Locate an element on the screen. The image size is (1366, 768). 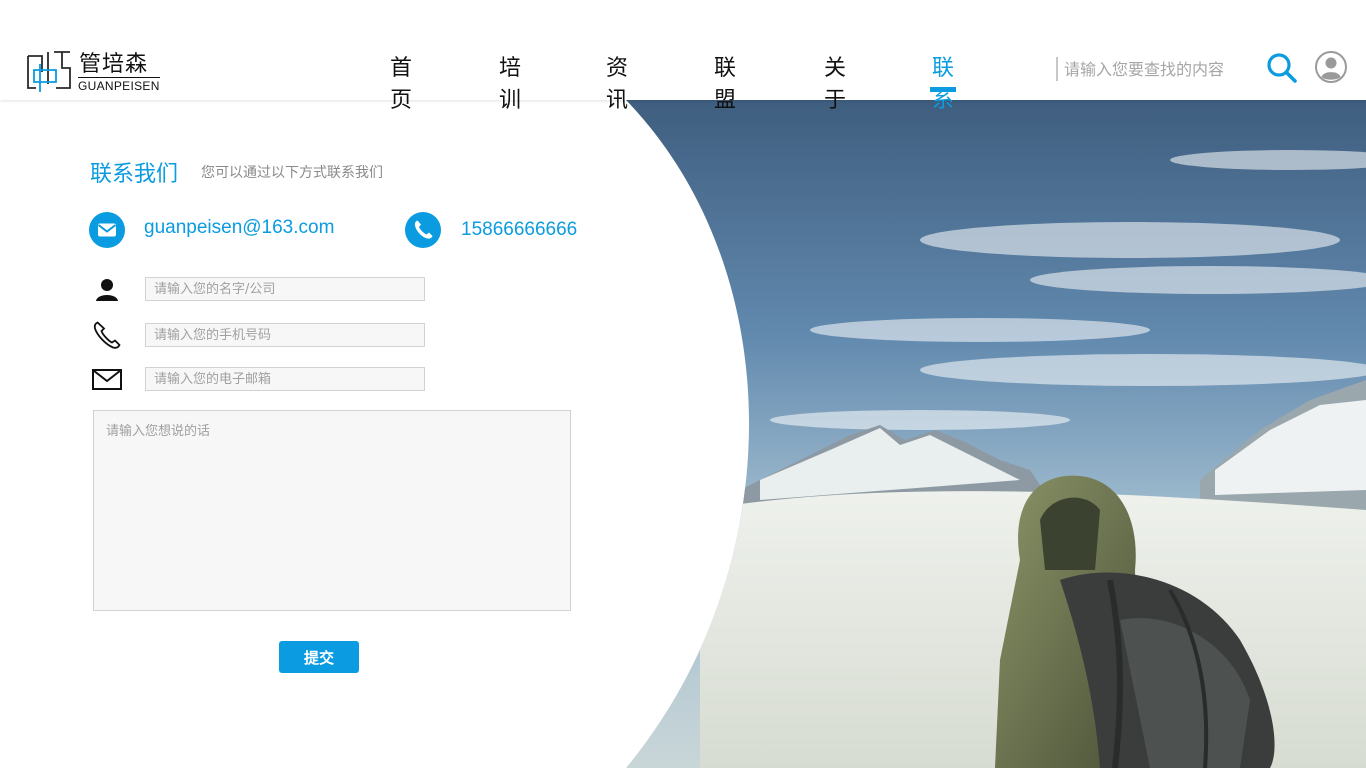
message-textarea is located at coordinates (332, 510).